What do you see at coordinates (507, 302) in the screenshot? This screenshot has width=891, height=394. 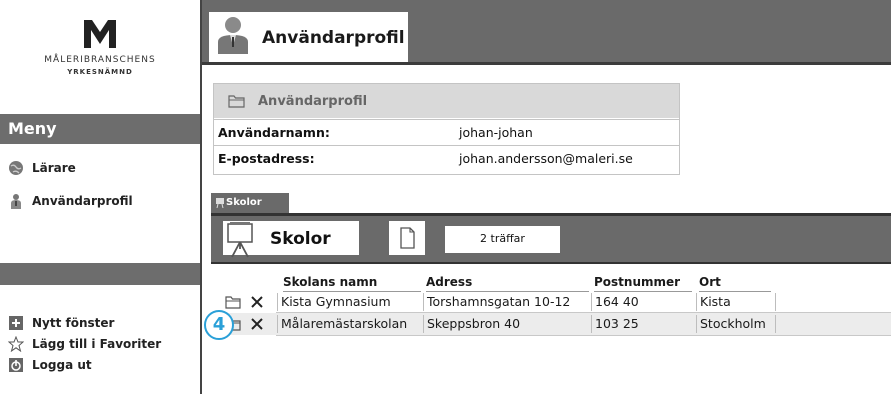 I see `cell-address: Torshamnsgatan 10-12` at bounding box center [507, 302].